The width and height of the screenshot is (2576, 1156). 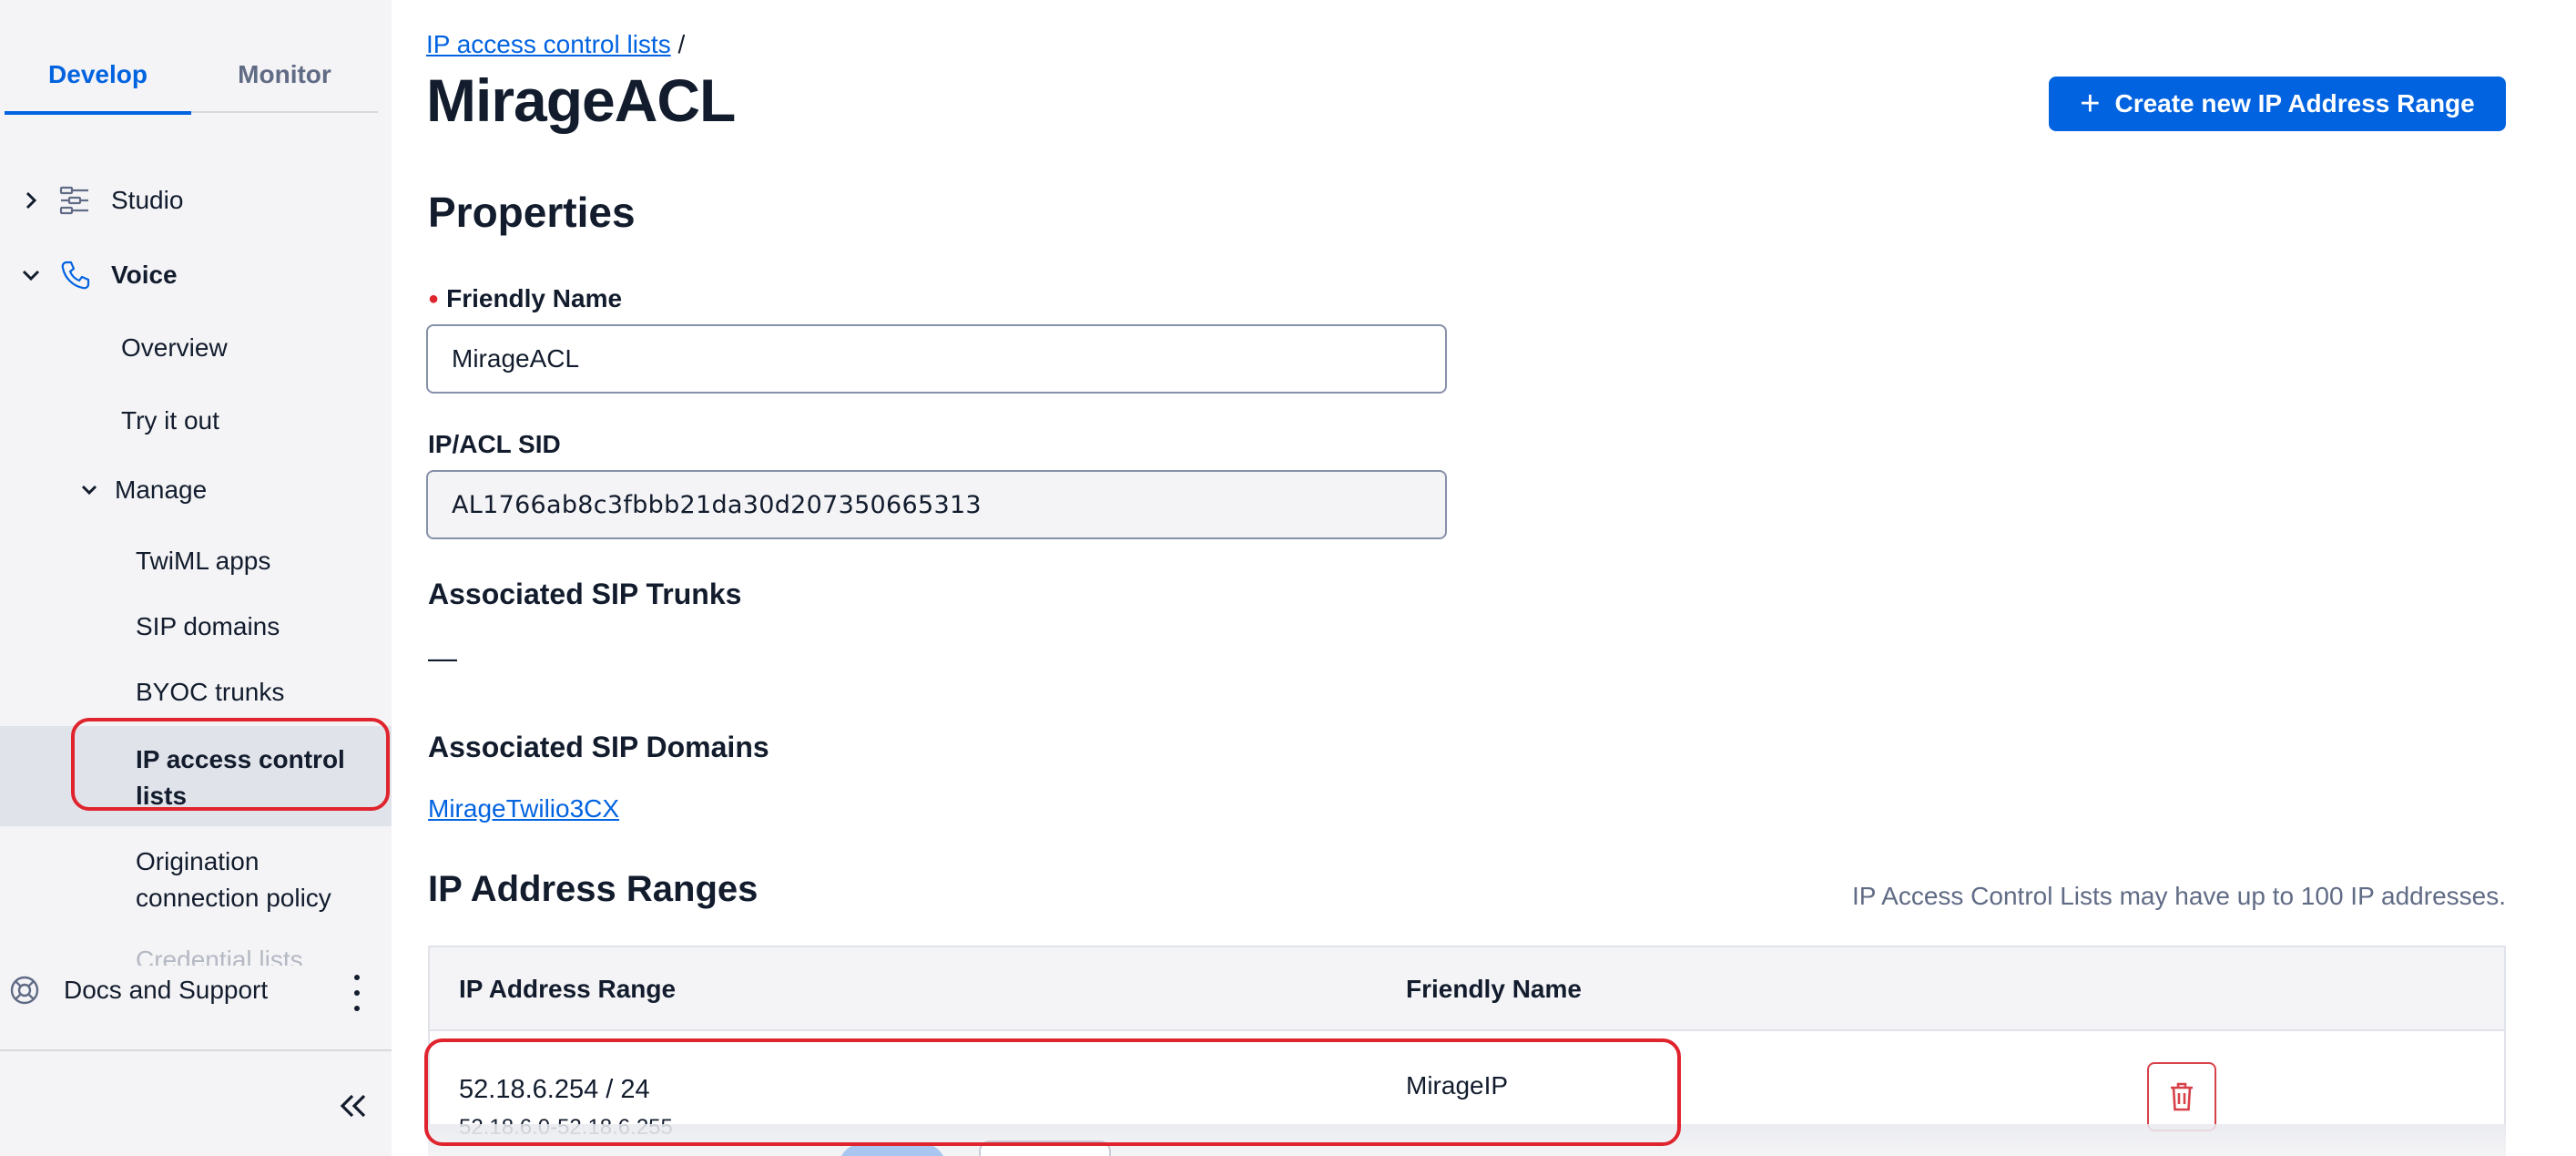 I want to click on sidebar-item-origination-label-line1: Origination, so click(x=198, y=861).